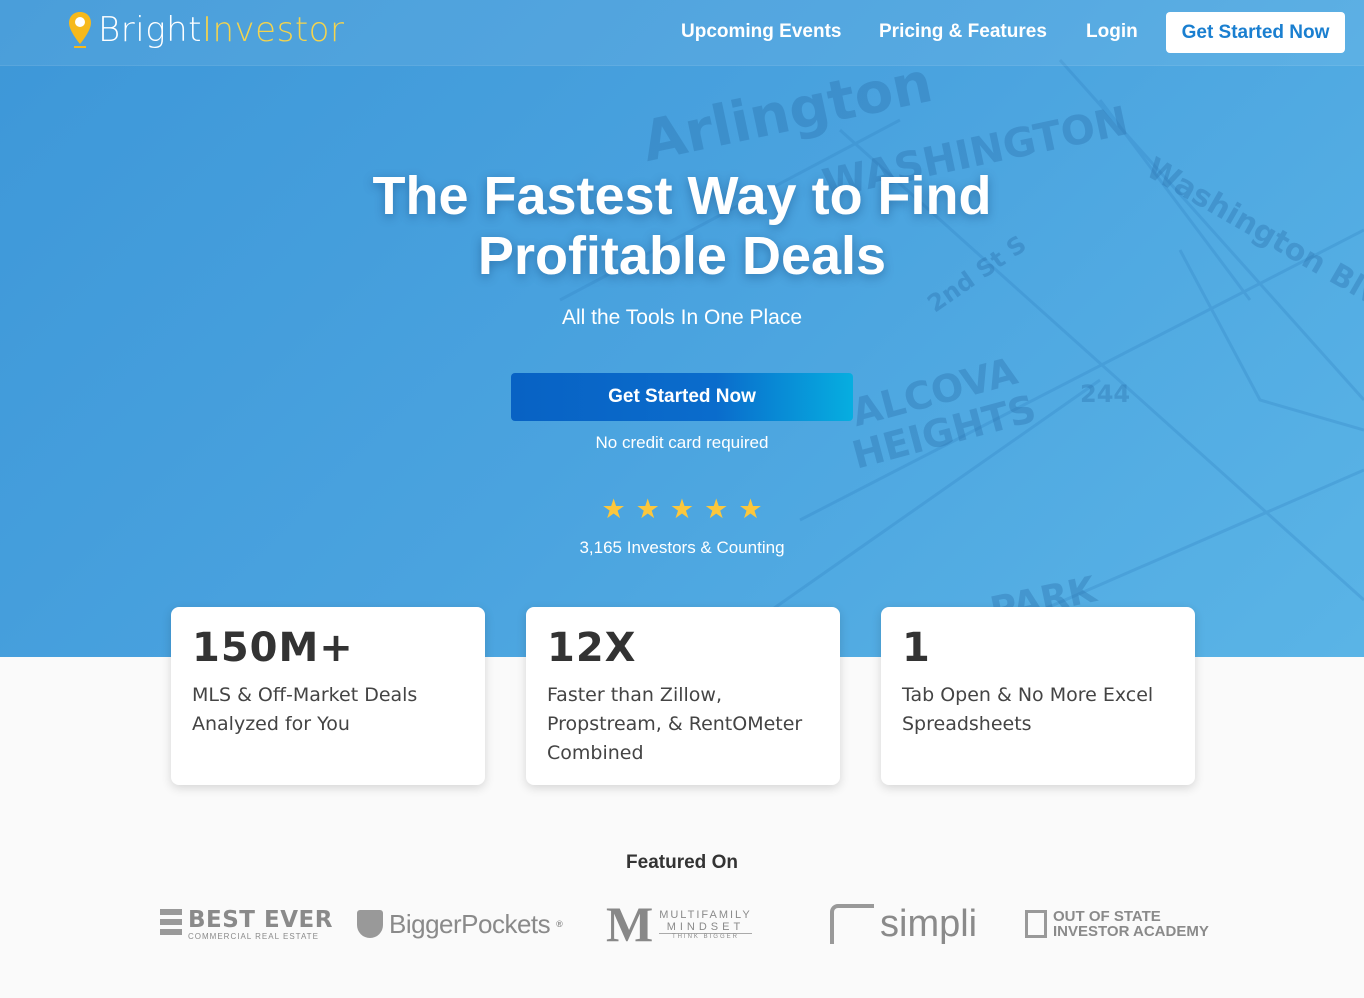 The height and width of the screenshot is (998, 1364). I want to click on logo-text-bright: Bright, so click(150, 30).